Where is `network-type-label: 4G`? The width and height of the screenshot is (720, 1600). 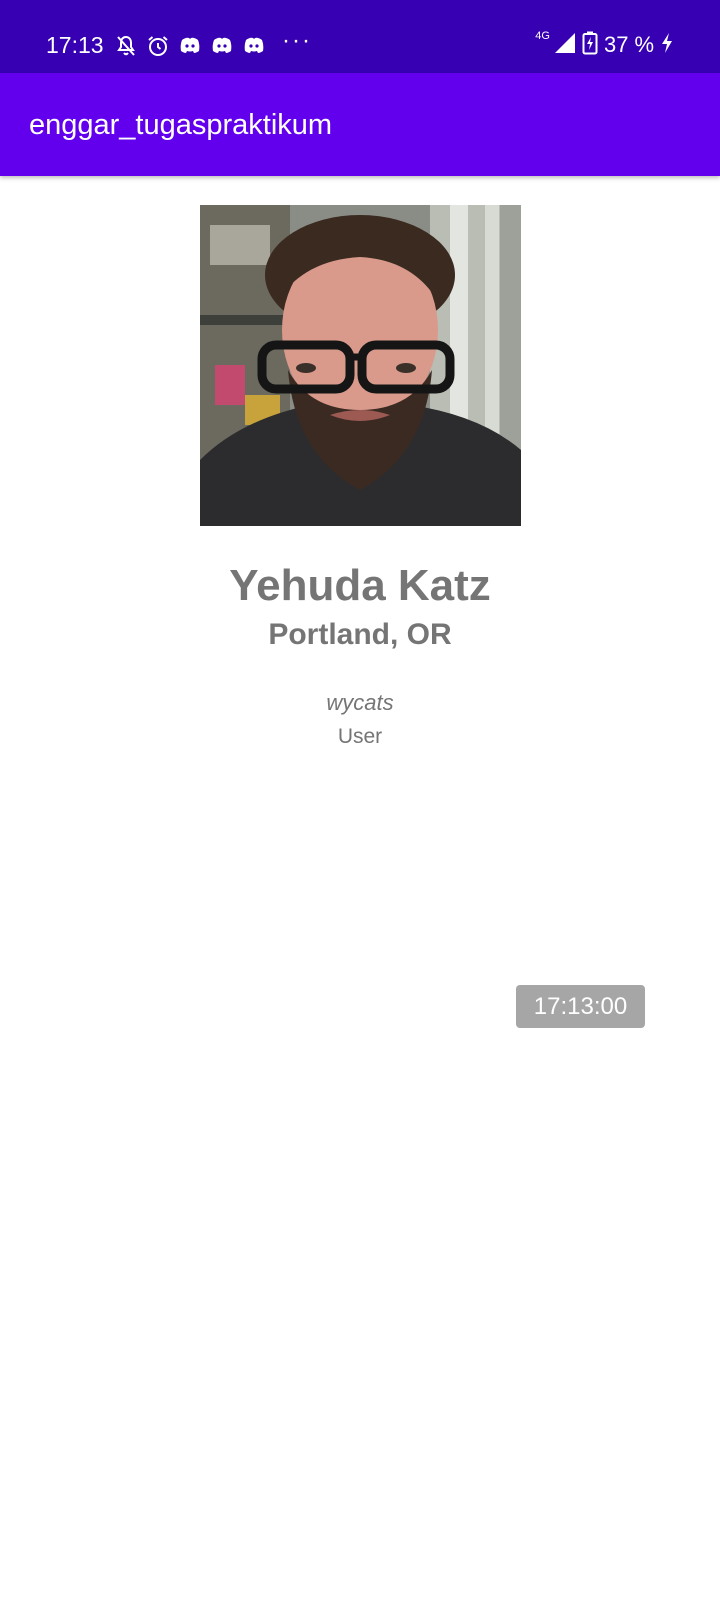 network-type-label: 4G is located at coordinates (542, 36).